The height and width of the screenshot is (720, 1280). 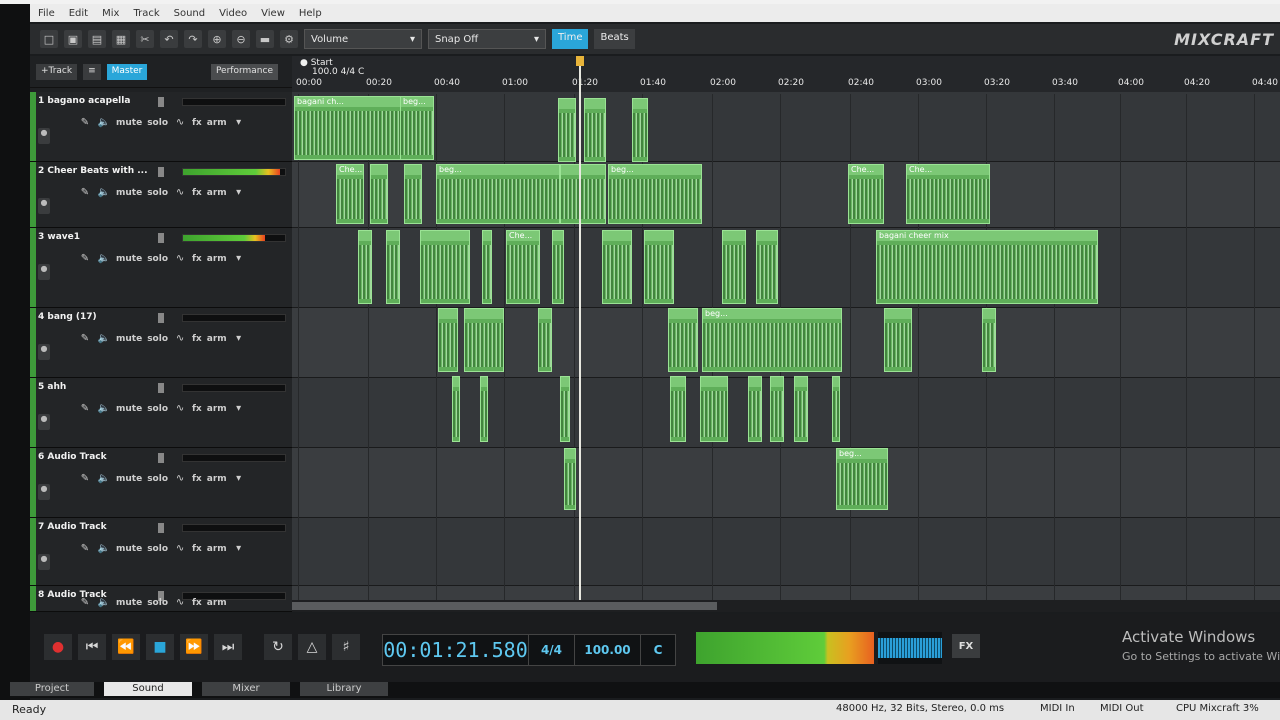 What do you see at coordinates (580, 334) in the screenshot?
I see `playhead` at bounding box center [580, 334].